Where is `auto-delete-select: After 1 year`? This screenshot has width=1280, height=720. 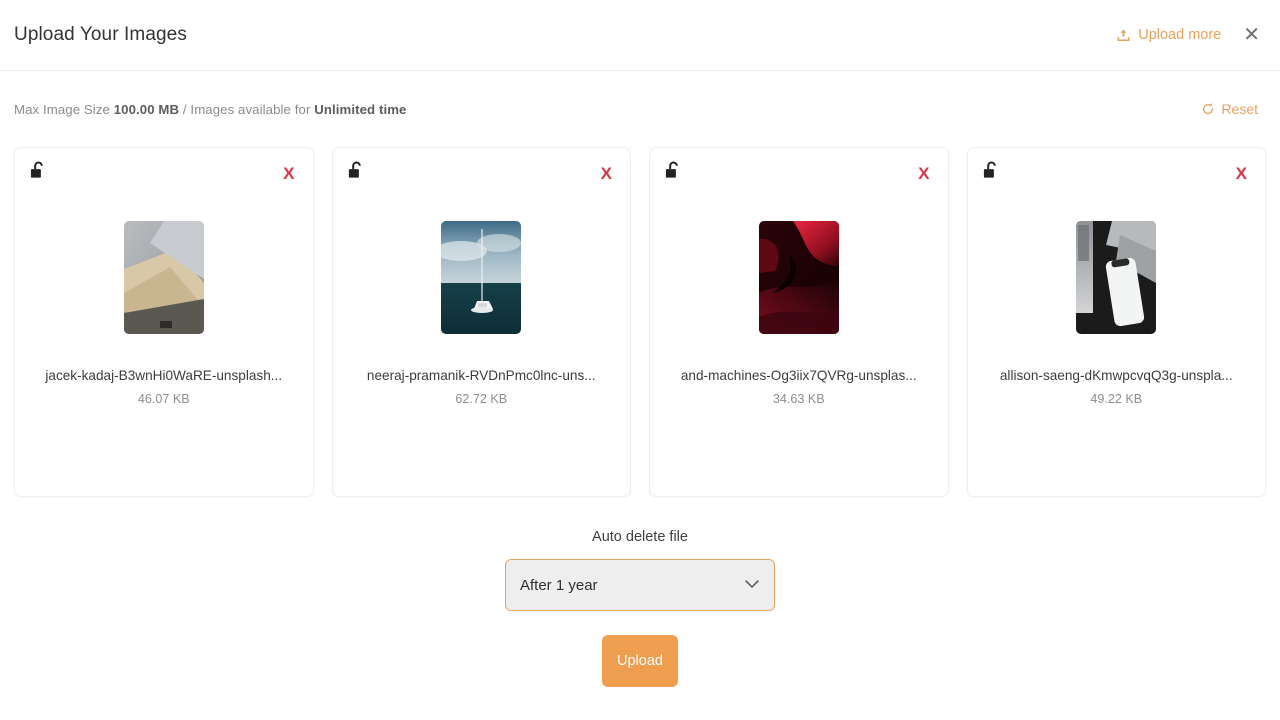 auto-delete-select: After 1 year is located at coordinates (640, 585).